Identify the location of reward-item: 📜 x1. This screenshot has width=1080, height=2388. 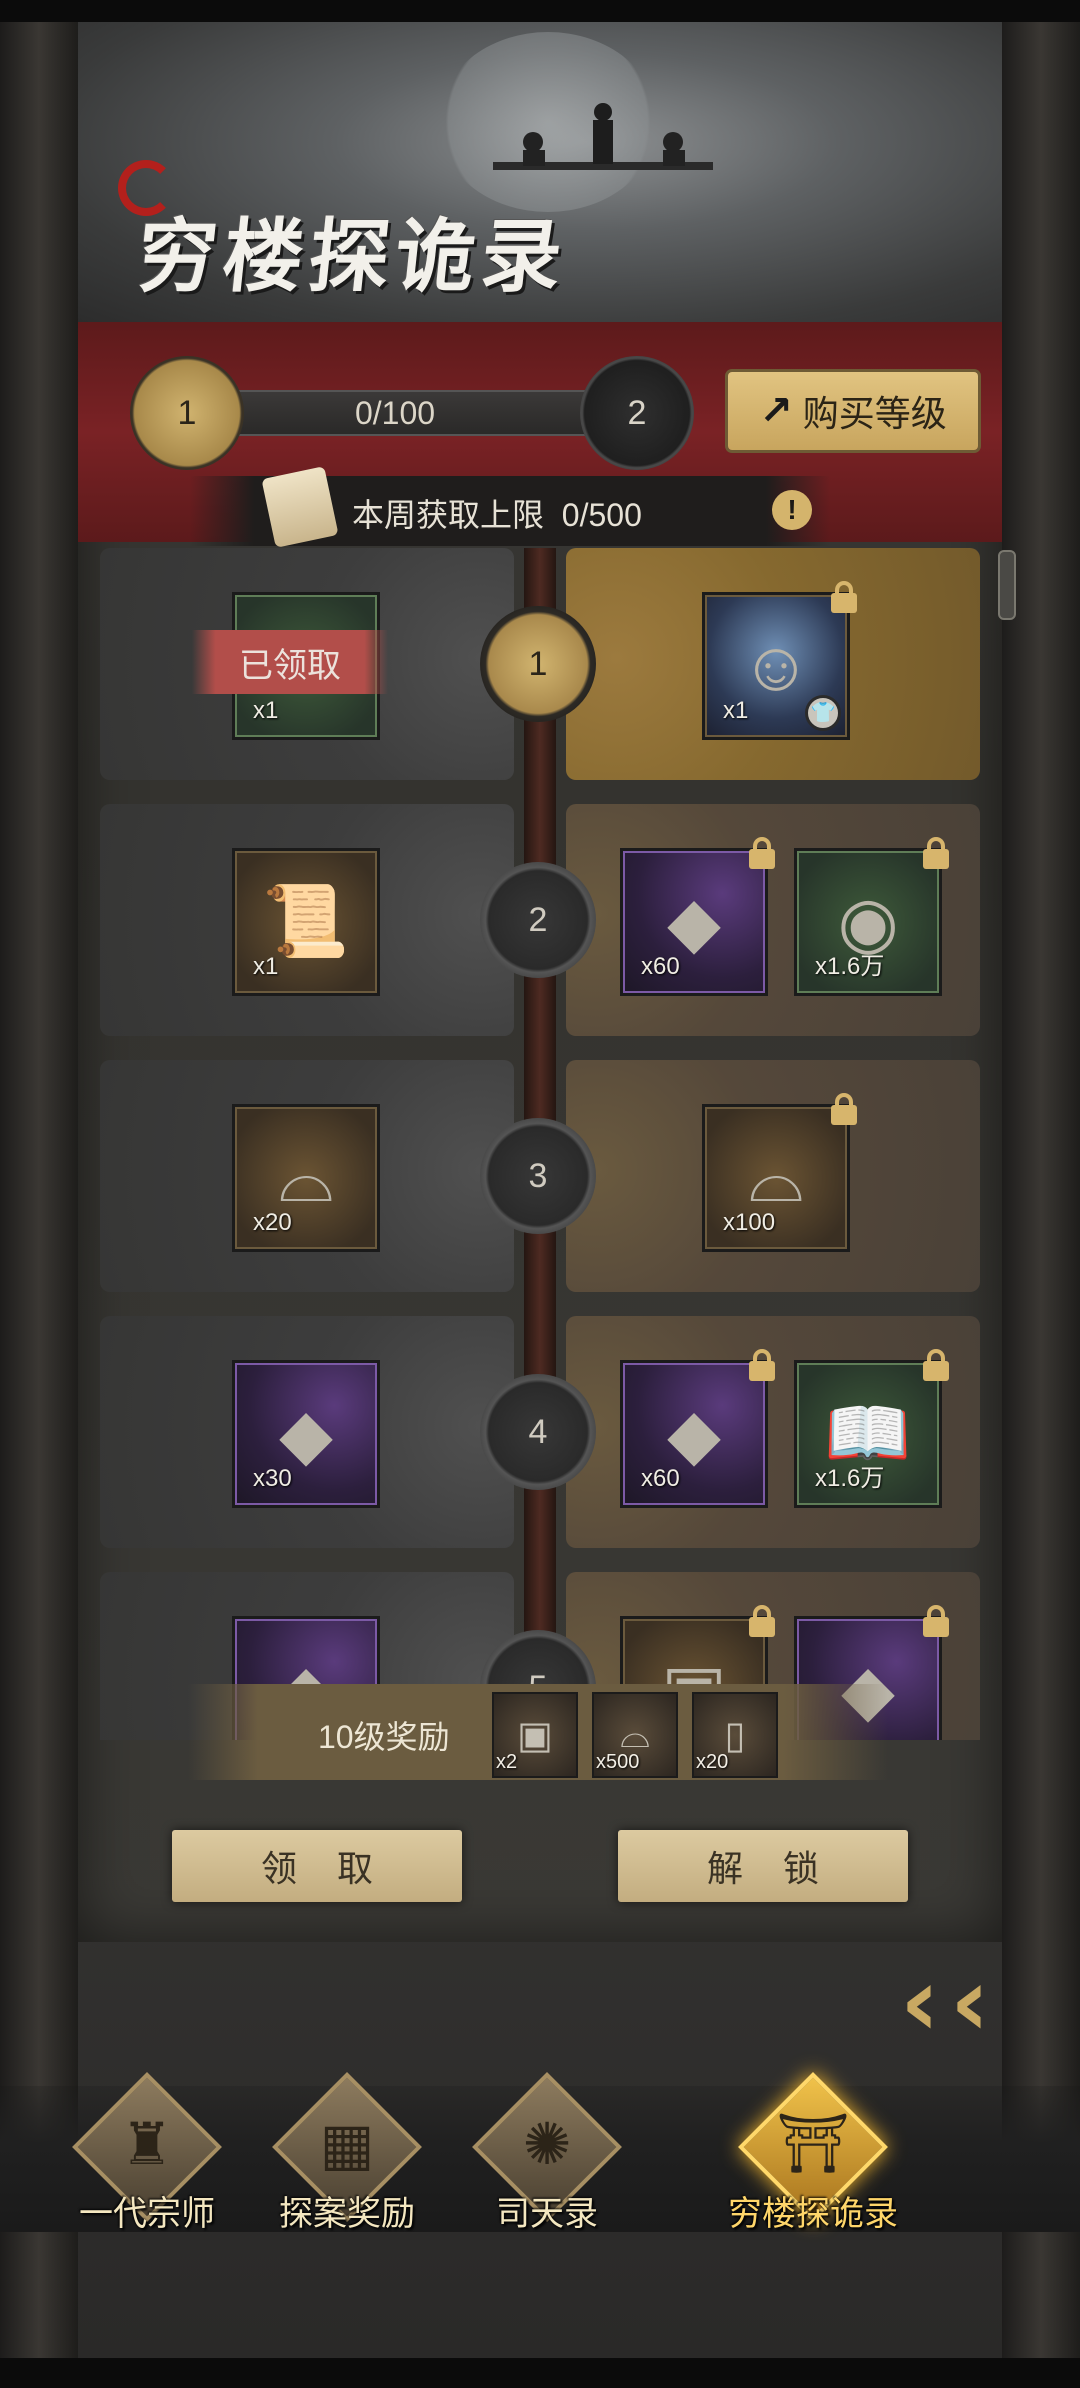
(306, 922).